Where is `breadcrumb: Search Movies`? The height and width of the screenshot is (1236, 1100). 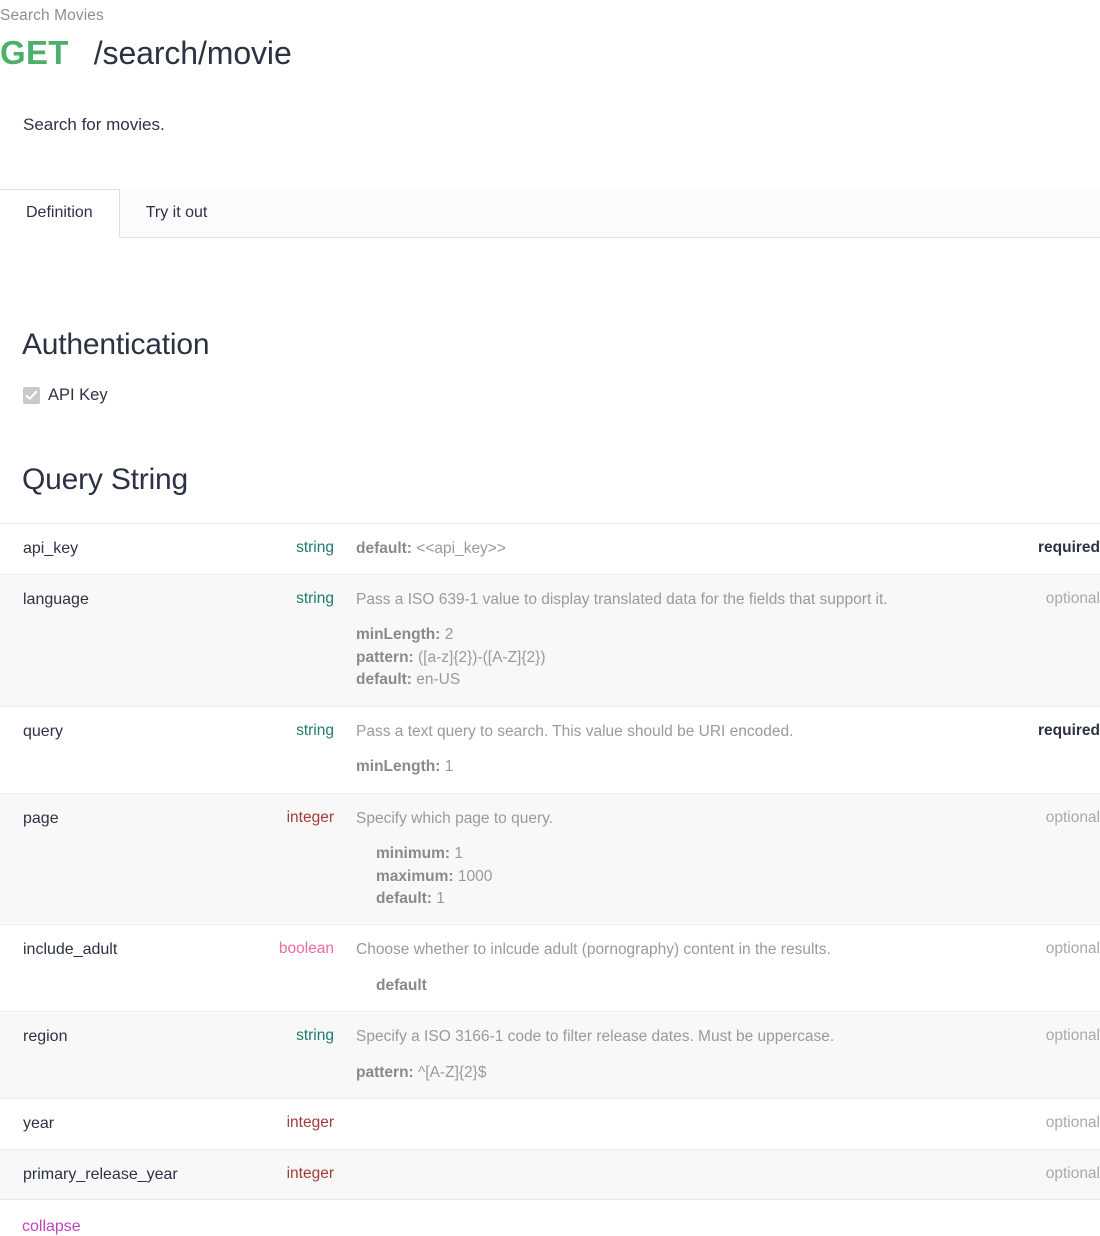 breadcrumb: Search Movies is located at coordinates (52, 15).